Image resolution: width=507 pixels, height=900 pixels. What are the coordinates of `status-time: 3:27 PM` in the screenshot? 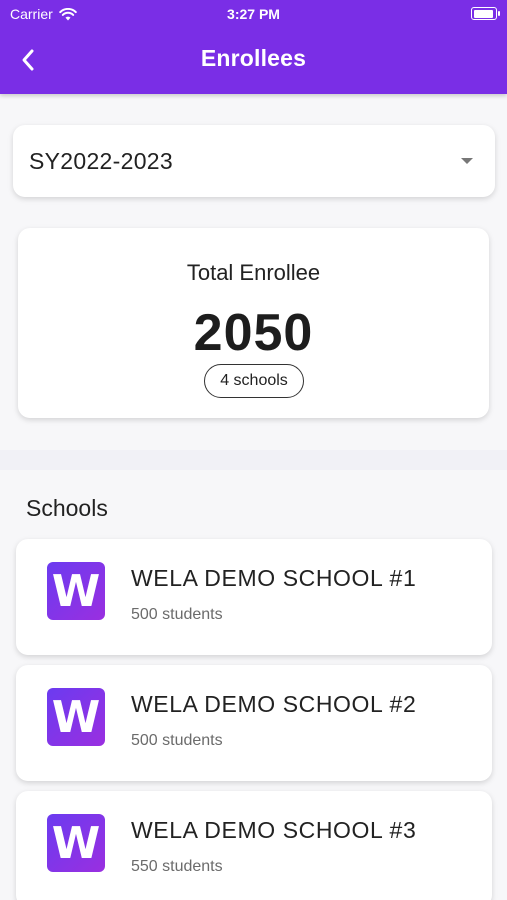 It's located at (253, 14).